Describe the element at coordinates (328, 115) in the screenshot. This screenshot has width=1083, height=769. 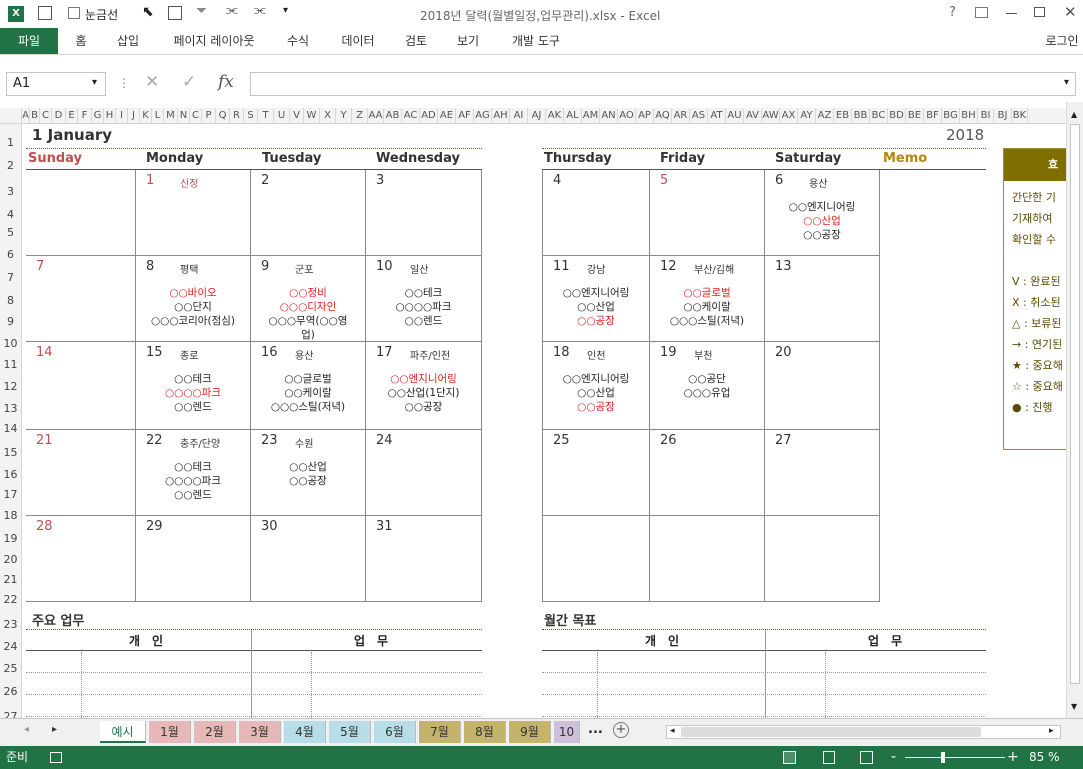
I see `column-header: X` at that location.